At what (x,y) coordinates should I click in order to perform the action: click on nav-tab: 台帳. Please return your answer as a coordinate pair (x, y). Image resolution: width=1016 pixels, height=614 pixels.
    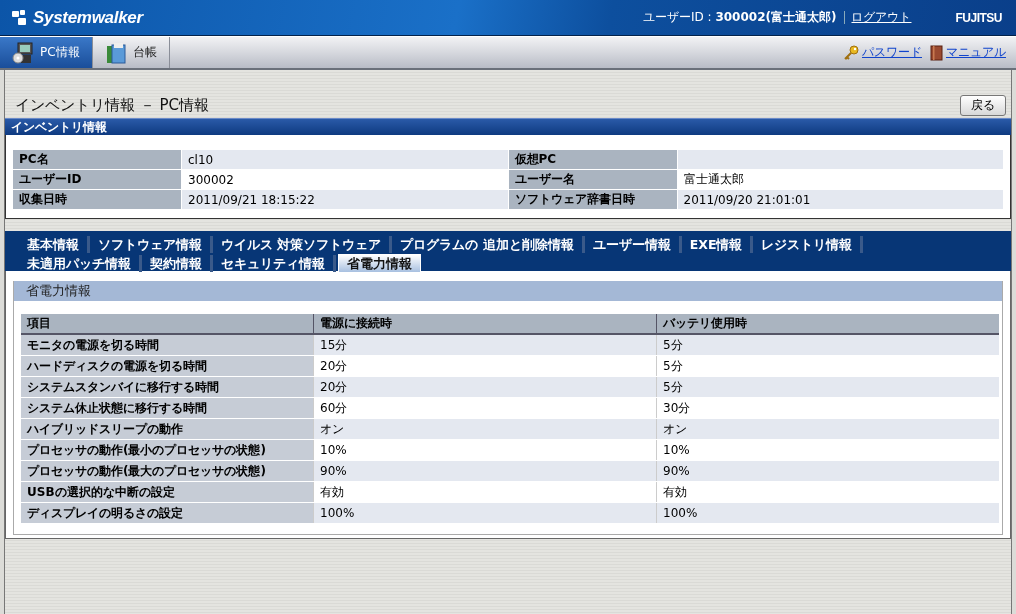
    Looking at the image, I should click on (131, 52).